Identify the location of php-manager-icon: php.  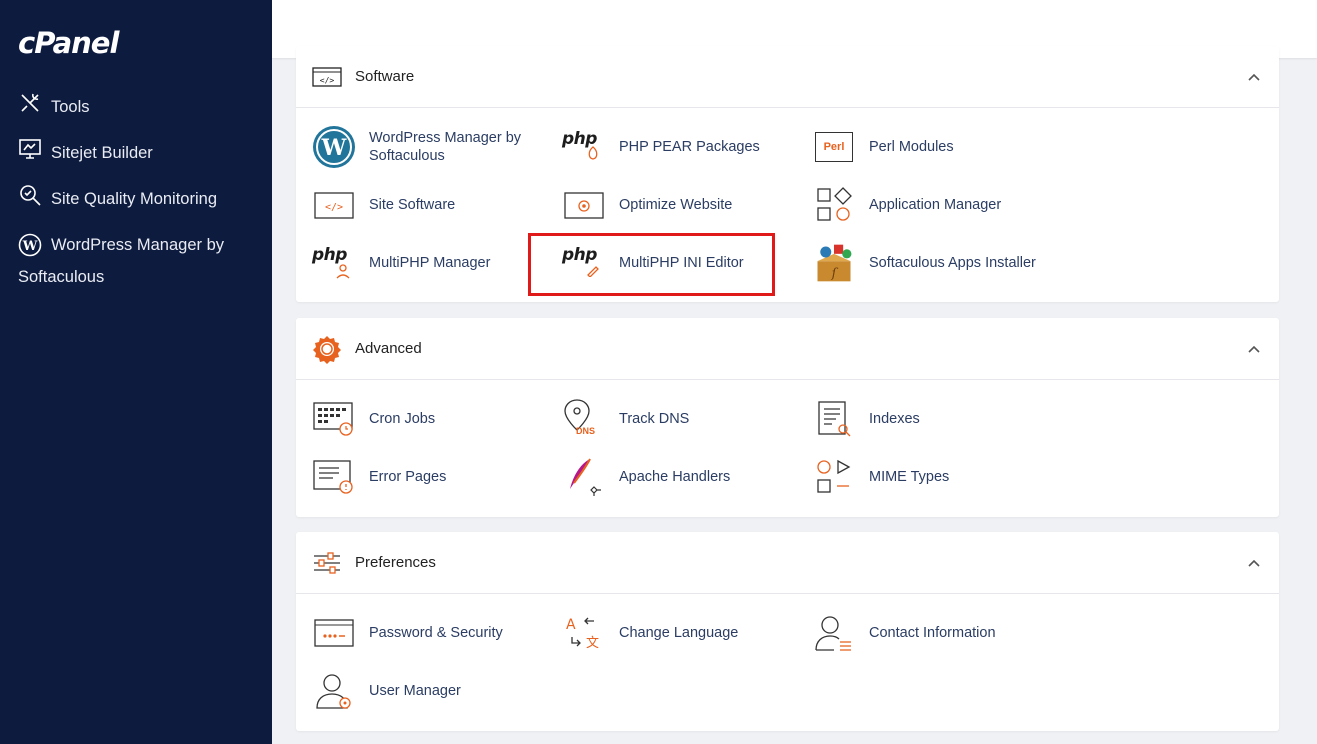
(334, 263).